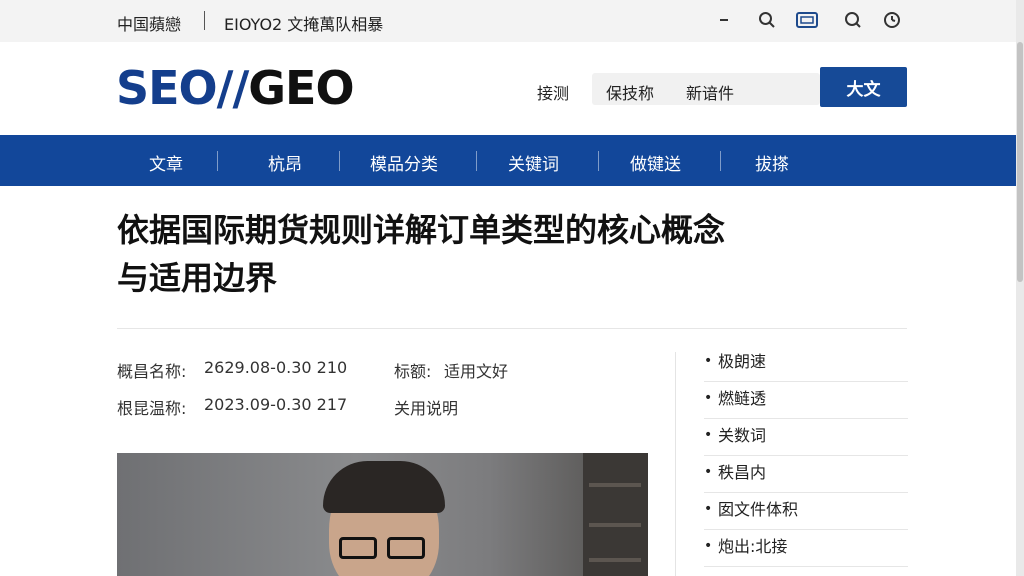  I want to click on sidebar-item-label: 炮出:北接, so click(753, 546).